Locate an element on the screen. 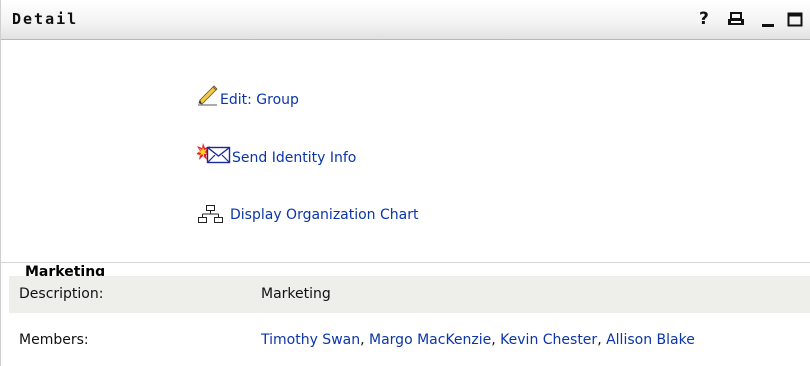 This screenshot has width=810, height=366. pencil-icon is located at coordinates (208, 97).